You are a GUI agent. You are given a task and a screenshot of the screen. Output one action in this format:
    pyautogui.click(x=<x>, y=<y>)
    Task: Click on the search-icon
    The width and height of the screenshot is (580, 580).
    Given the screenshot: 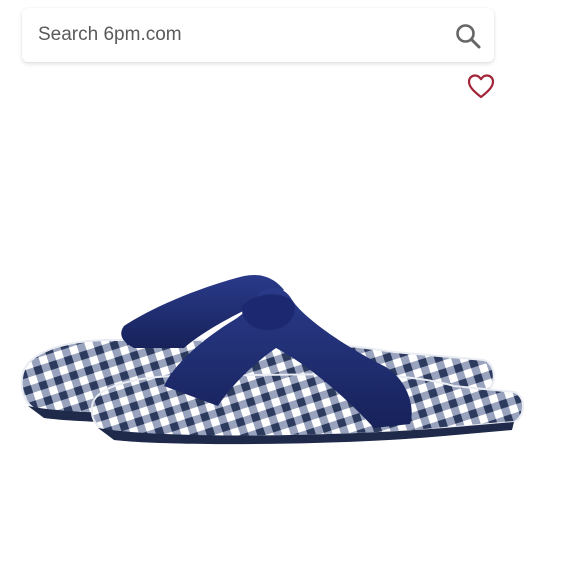 What is the action you would take?
    pyautogui.click(x=468, y=36)
    